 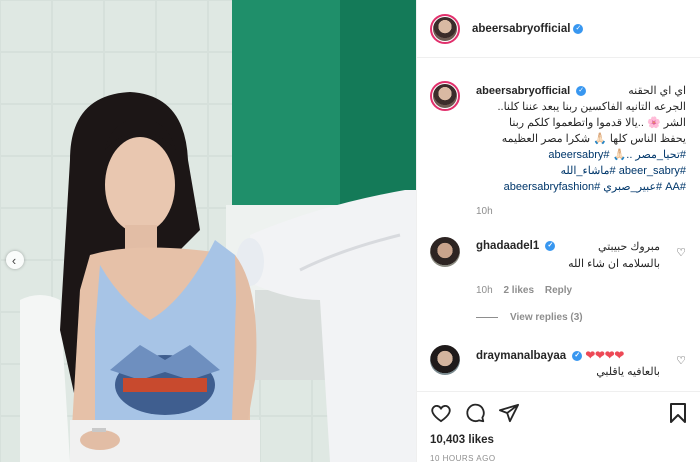 I want to click on action-icons, so click(x=558, y=413).